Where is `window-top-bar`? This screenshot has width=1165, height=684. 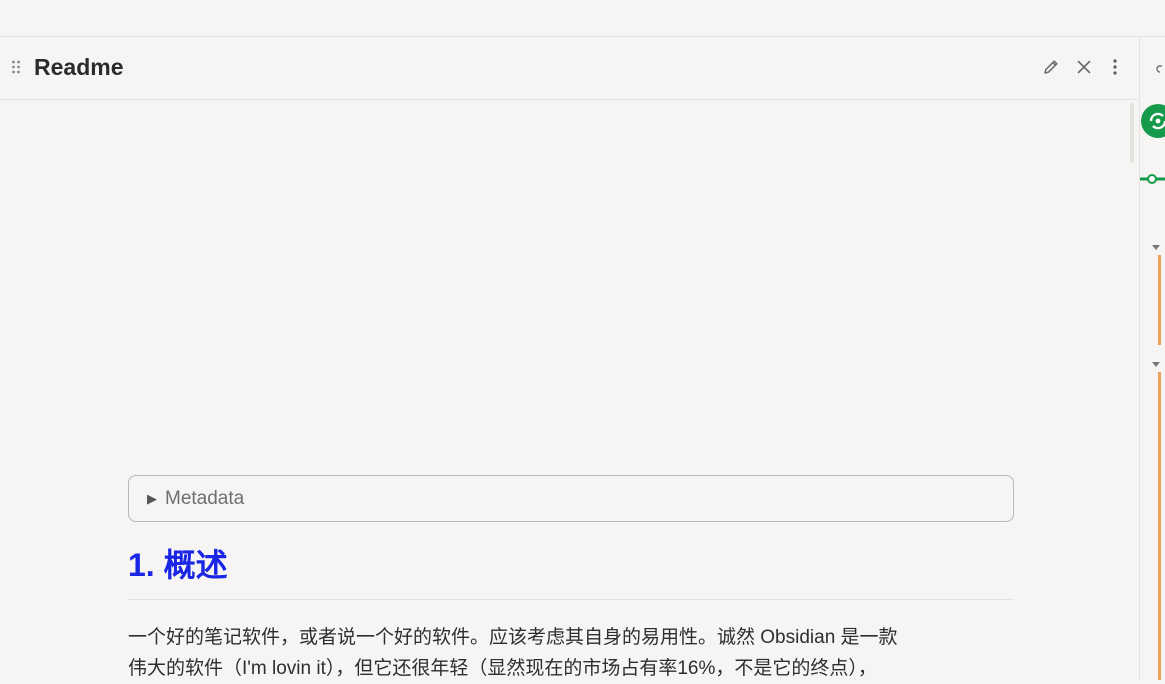 window-top-bar is located at coordinates (582, 18).